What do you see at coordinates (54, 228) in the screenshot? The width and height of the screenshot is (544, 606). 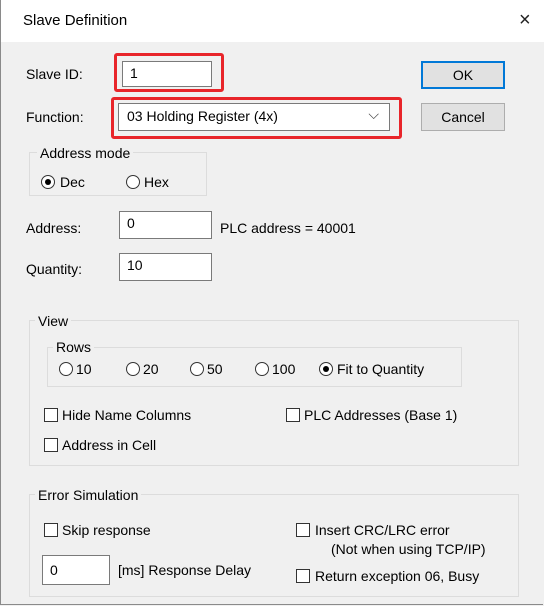 I see `address-label: Address:` at bounding box center [54, 228].